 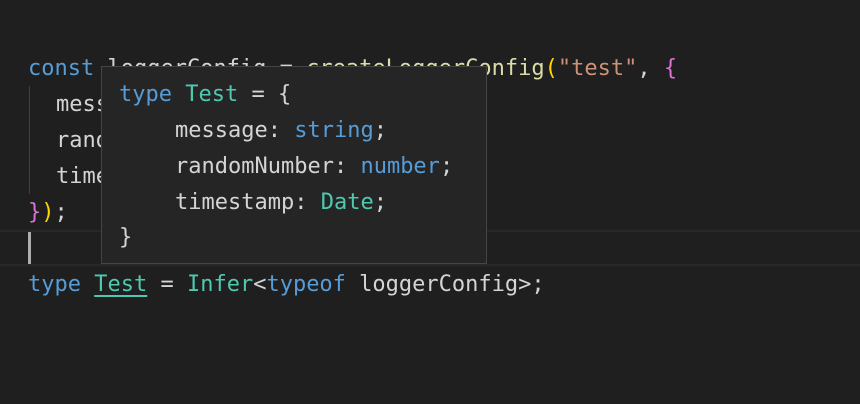 What do you see at coordinates (145, 94) in the screenshot?
I see `hover-keyword-type: type` at bounding box center [145, 94].